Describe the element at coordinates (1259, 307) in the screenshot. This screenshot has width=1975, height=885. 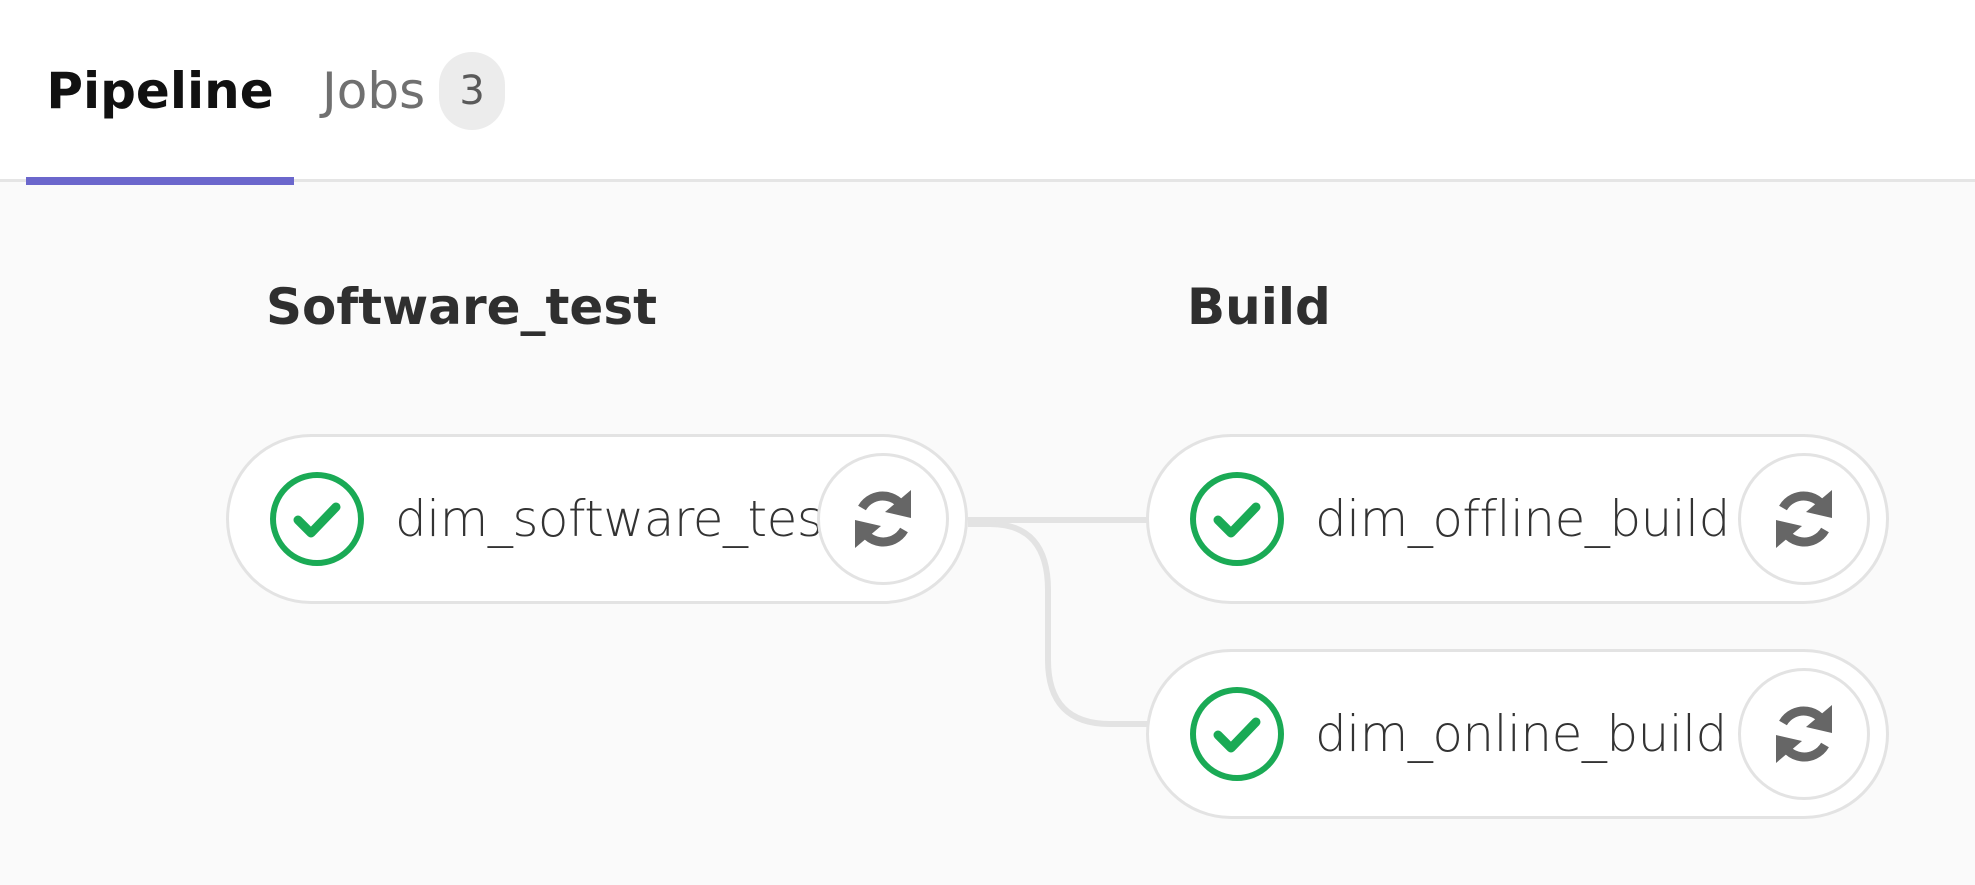
I see `stage-title-build: Build` at that location.